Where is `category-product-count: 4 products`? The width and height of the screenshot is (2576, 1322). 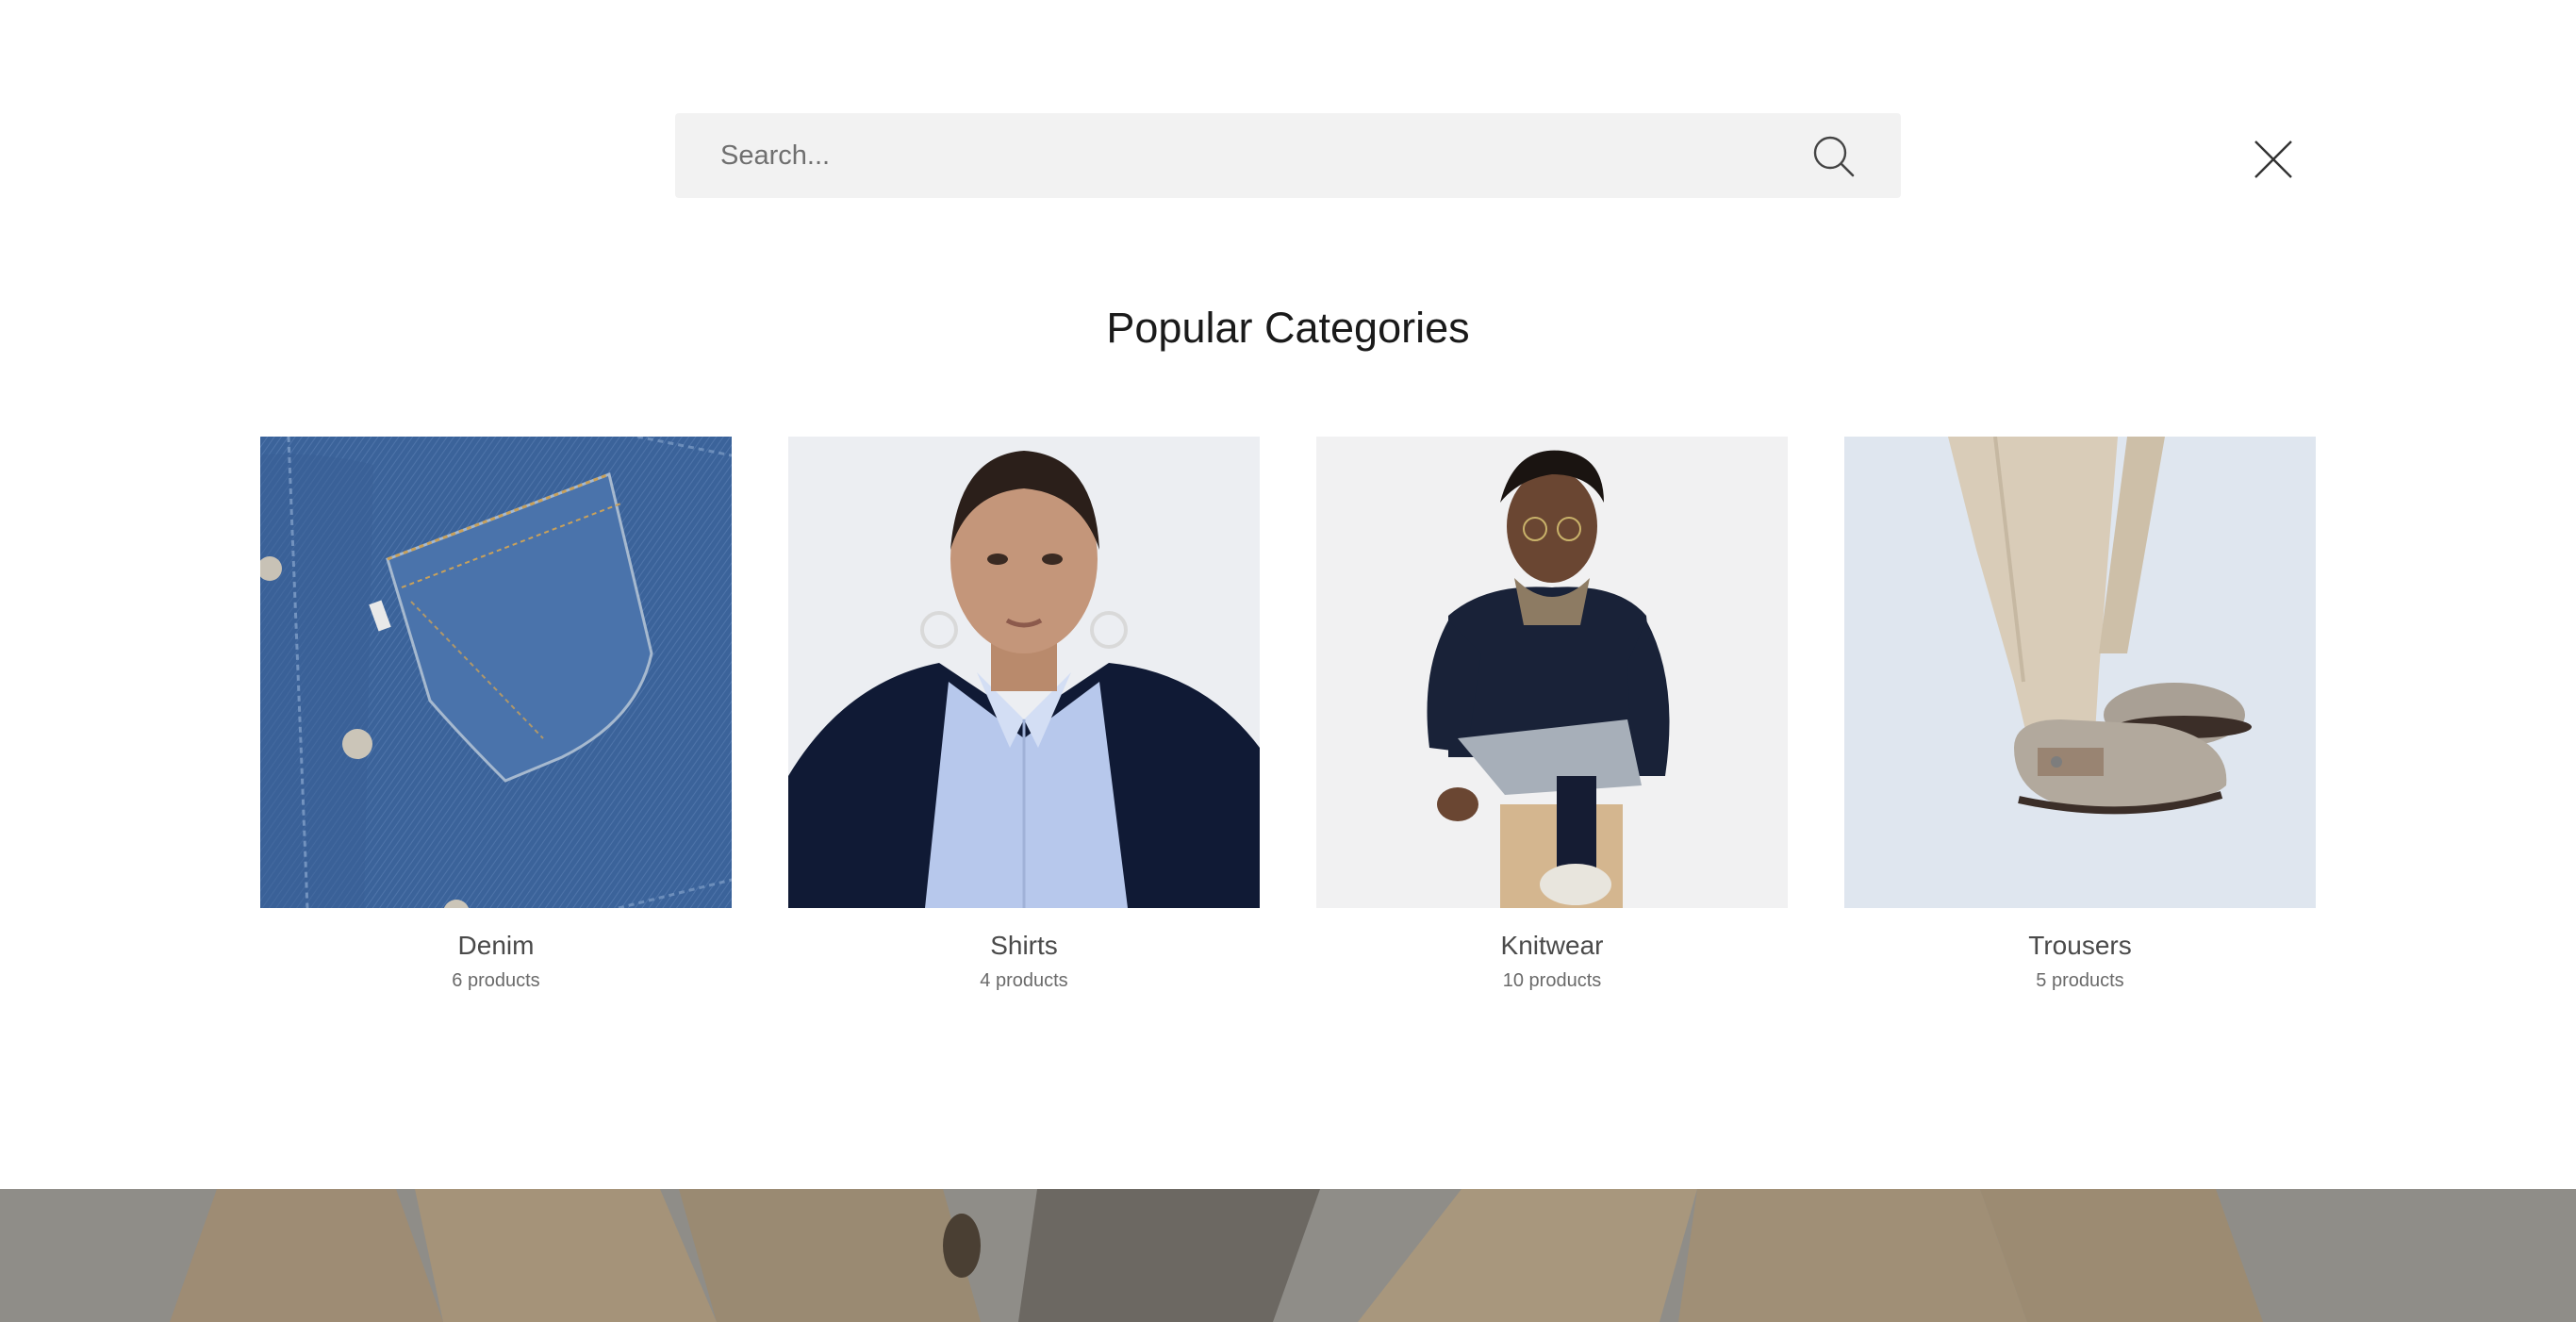
category-product-count: 4 products is located at coordinates (1024, 980).